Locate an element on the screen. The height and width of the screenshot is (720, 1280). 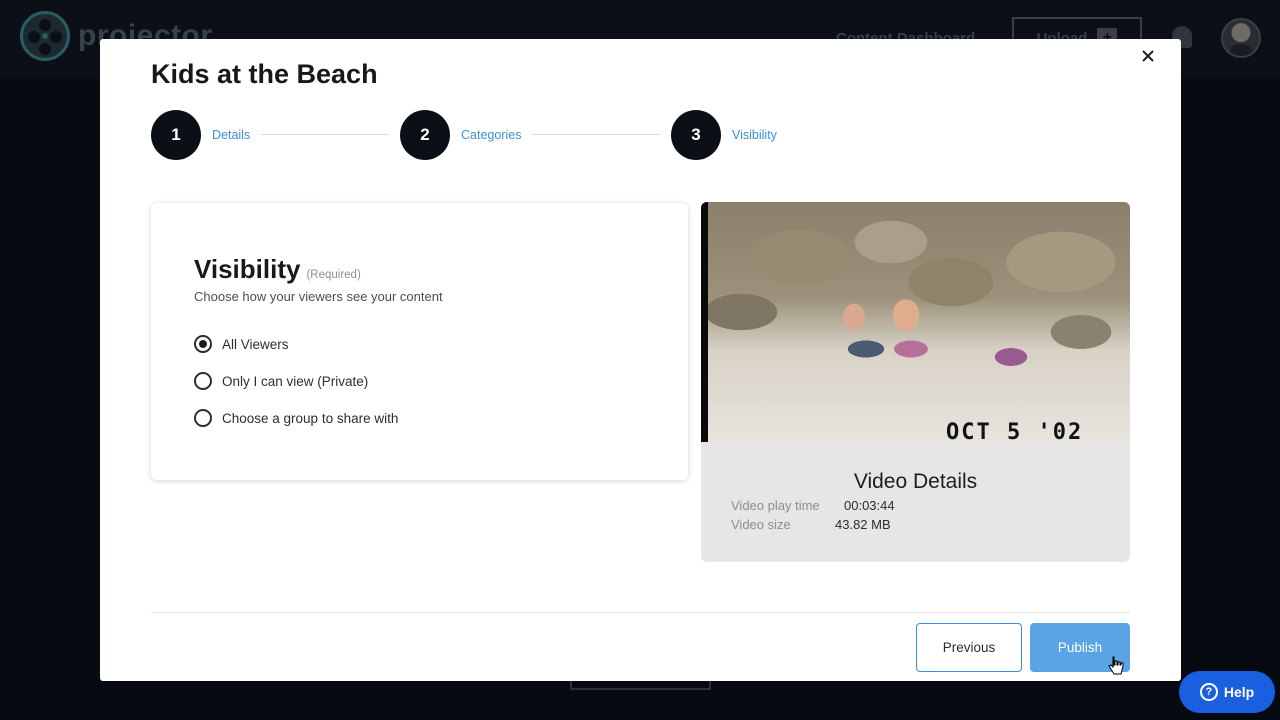
hand-cursor-icon is located at coordinates (1116, 665).